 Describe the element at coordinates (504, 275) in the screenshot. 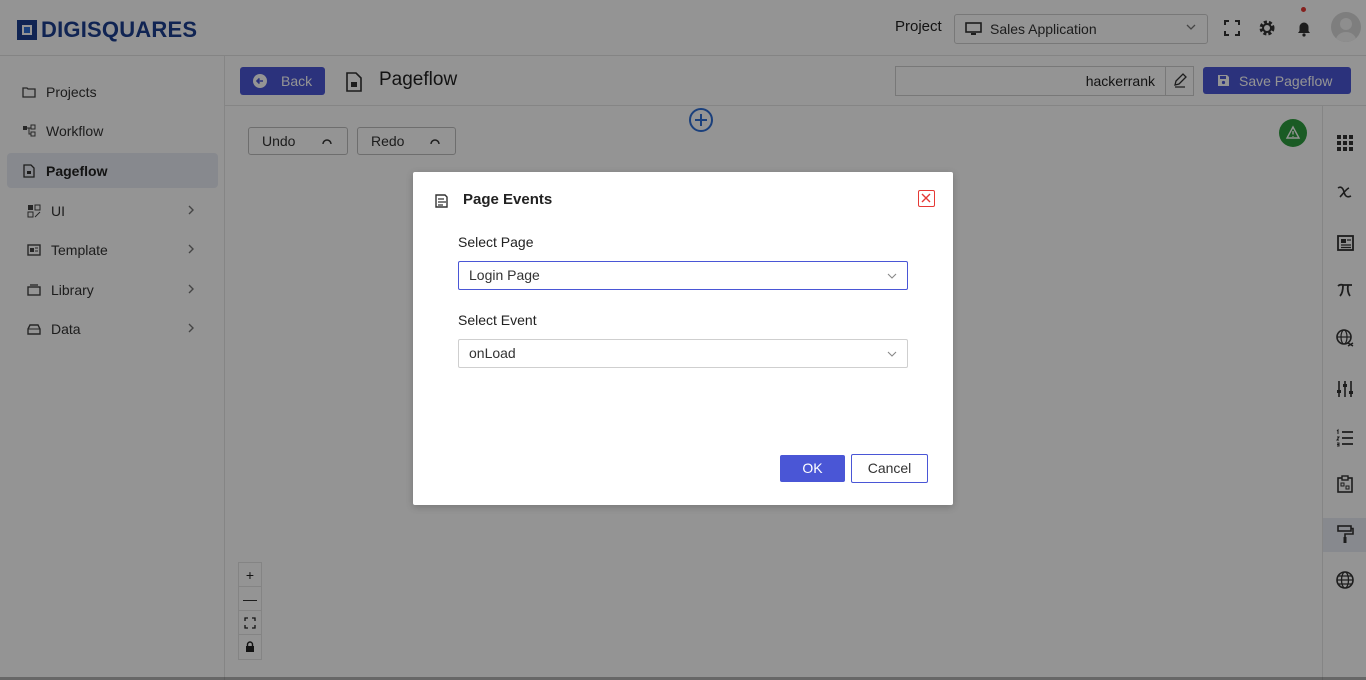

I see `select-page-value: Login Page` at that location.